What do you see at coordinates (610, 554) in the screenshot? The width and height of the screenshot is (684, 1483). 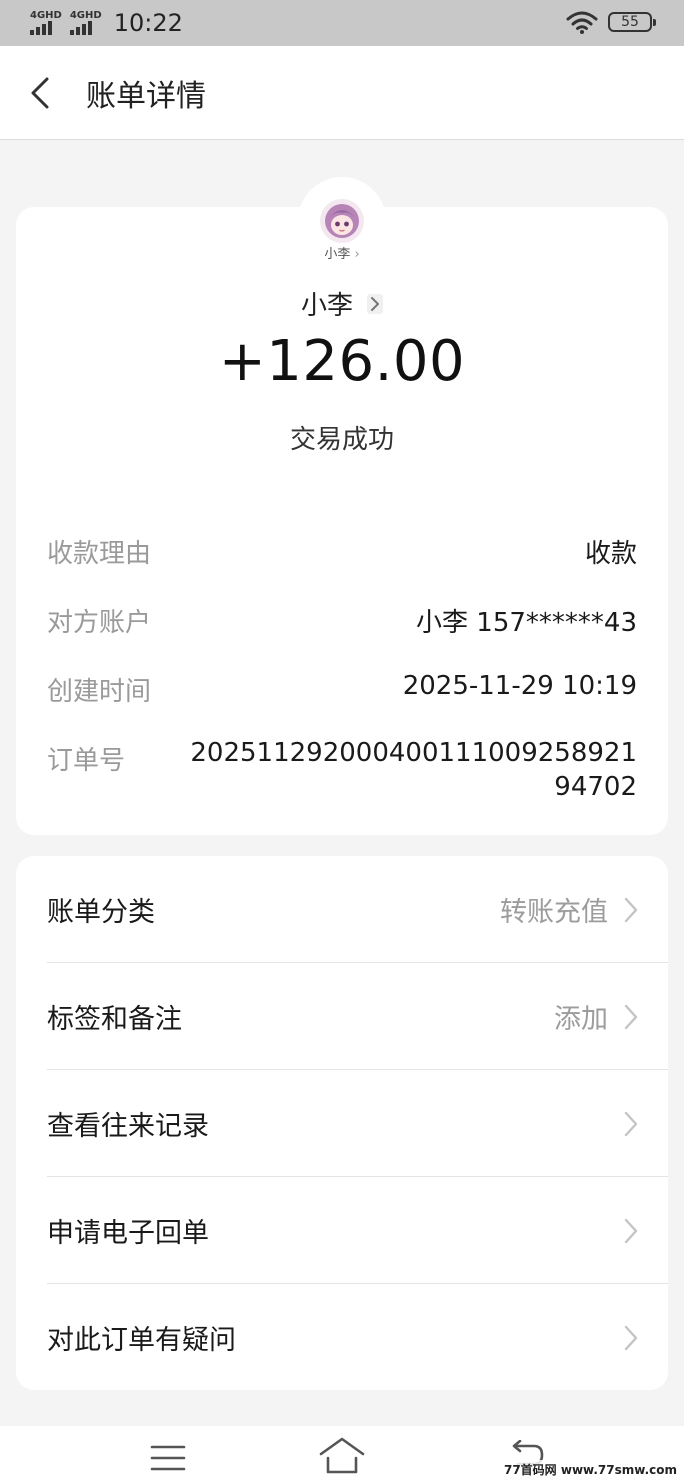 I see `detail-value: 收款` at bounding box center [610, 554].